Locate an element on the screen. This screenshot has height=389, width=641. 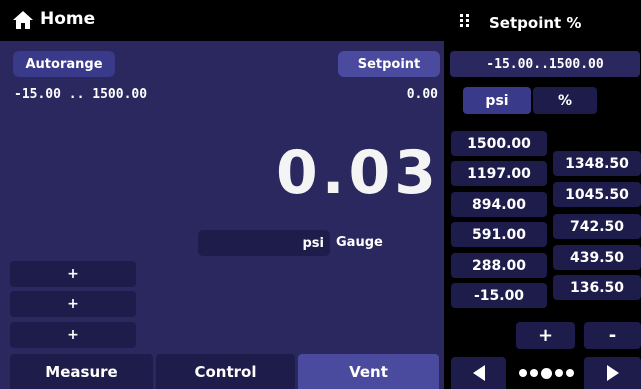
preset-button: 742.50 is located at coordinates (597, 226).